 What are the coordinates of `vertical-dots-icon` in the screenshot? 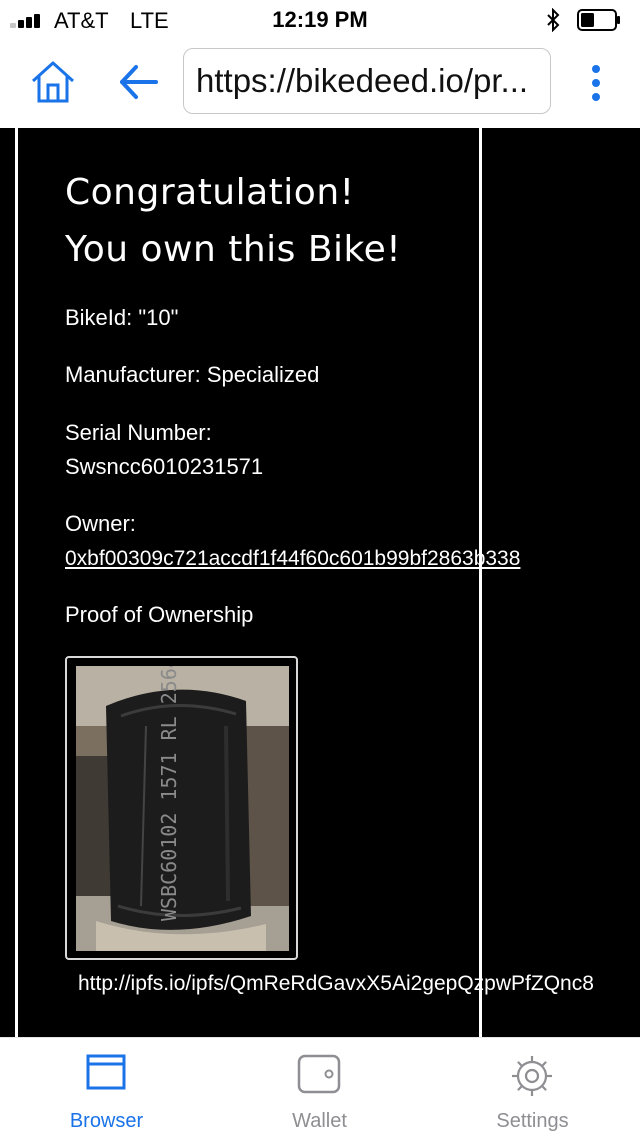 It's located at (596, 84).